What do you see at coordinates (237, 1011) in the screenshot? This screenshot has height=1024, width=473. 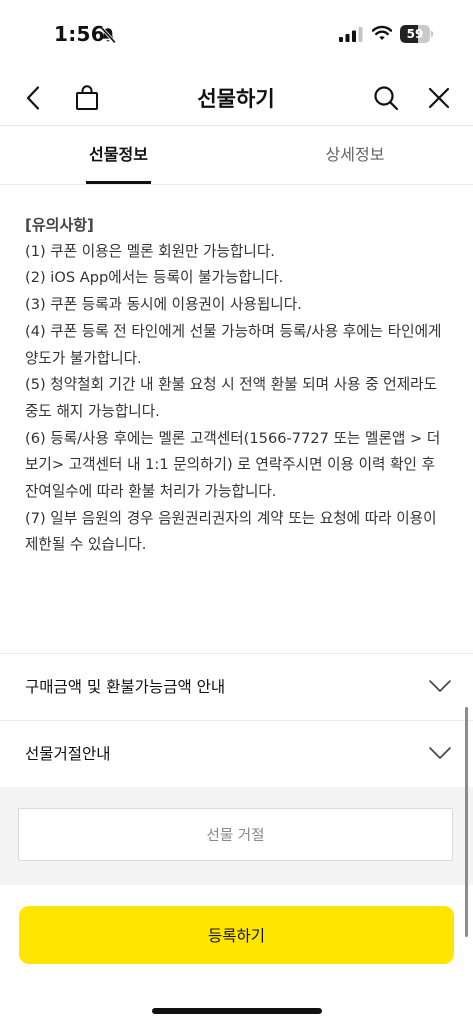 I see `home-indicator` at bounding box center [237, 1011].